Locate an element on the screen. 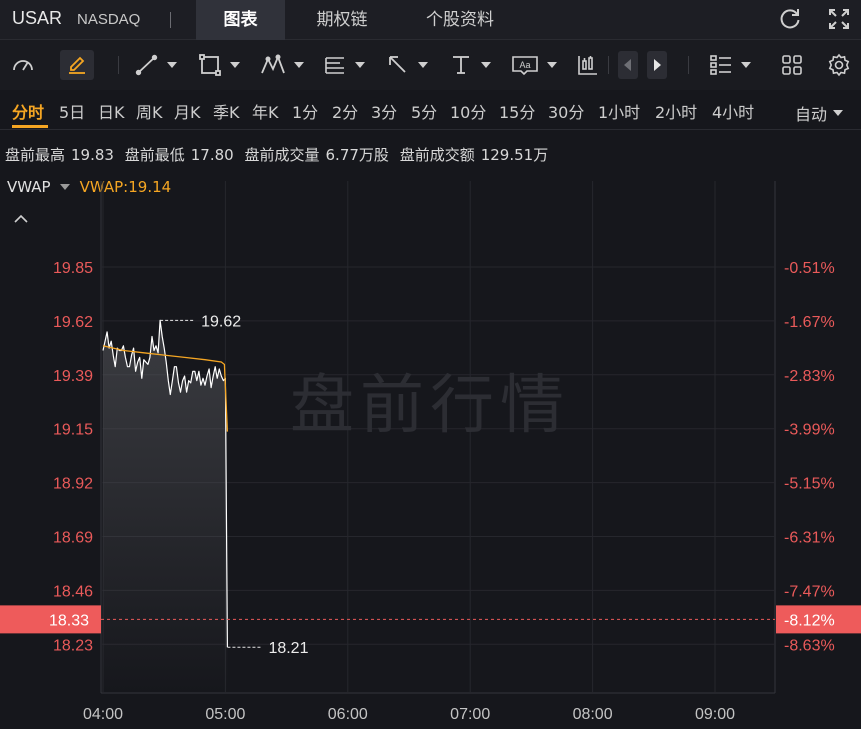 This screenshot has height=729, width=861. tab-options-chain-label: 期权链 is located at coordinates (342, 20).